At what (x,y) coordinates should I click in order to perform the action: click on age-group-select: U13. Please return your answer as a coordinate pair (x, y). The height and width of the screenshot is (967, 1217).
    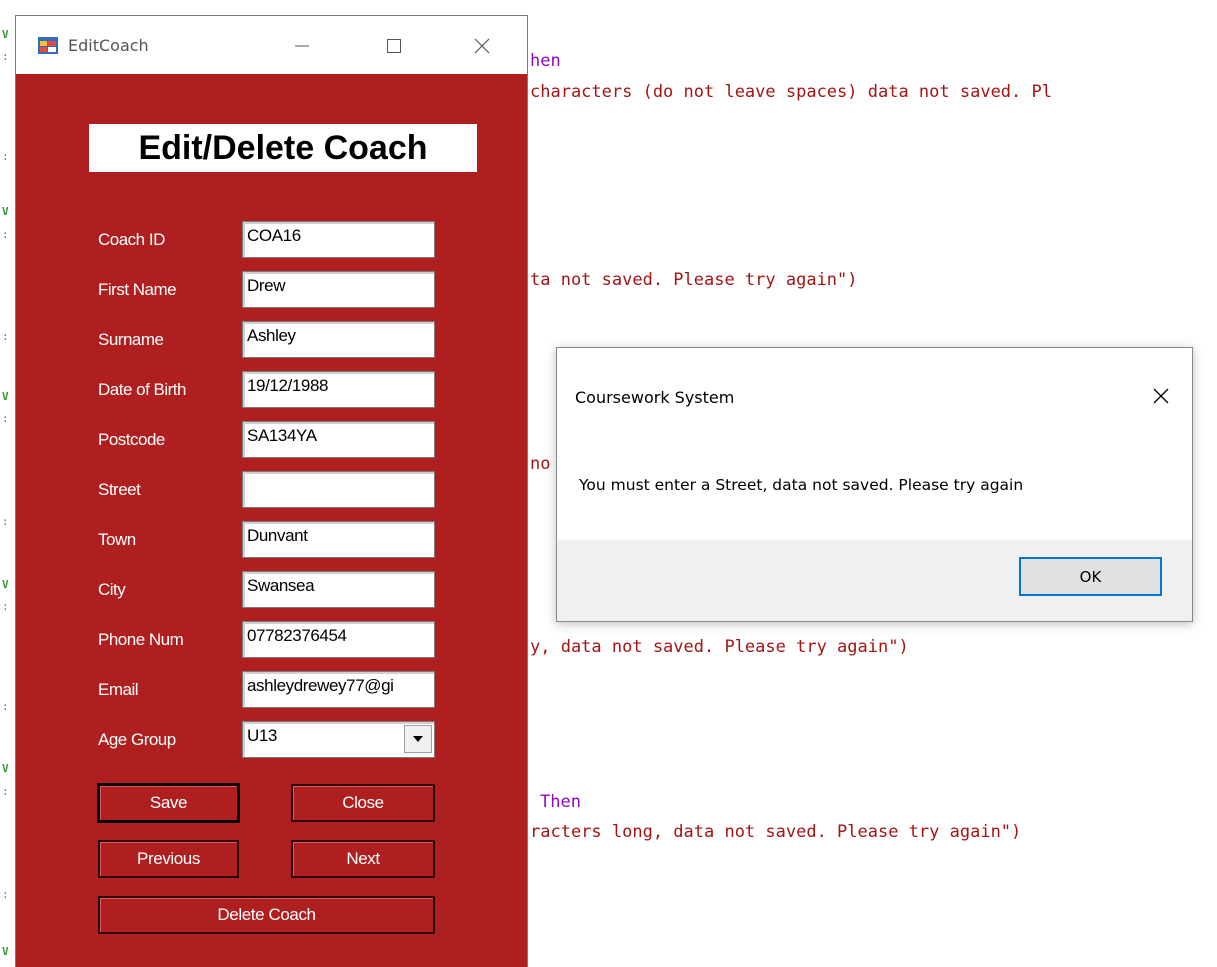
    Looking at the image, I should click on (338, 739).